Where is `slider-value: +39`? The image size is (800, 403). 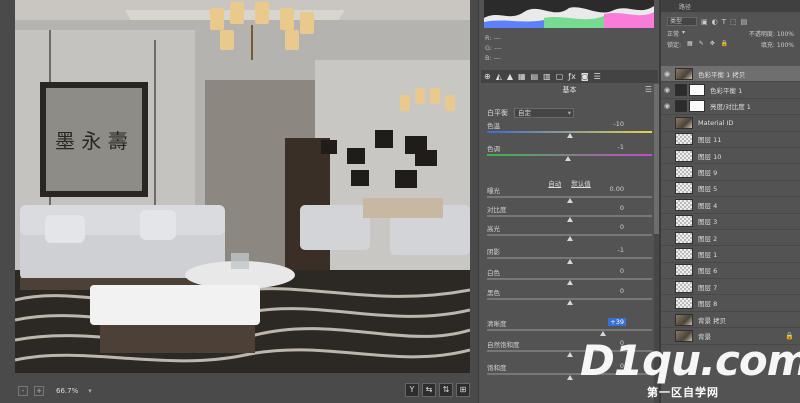 slider-value: +39 is located at coordinates (617, 322).